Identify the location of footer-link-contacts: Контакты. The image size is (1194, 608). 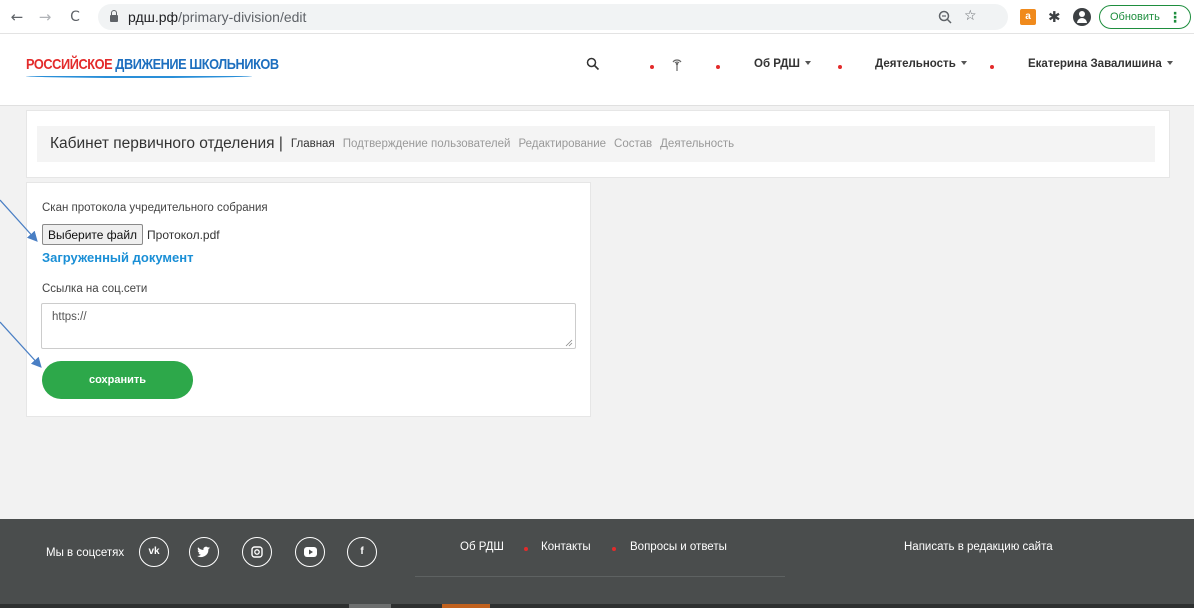
(566, 547).